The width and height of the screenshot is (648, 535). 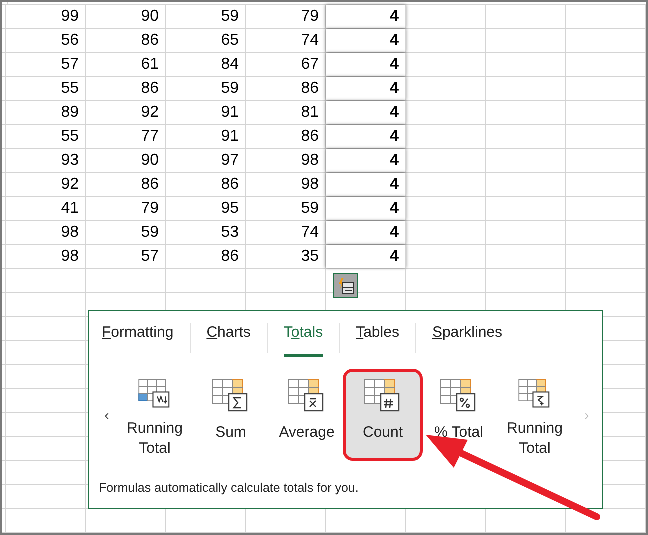 I want to click on table-cell-text: 77, so click(x=150, y=136).